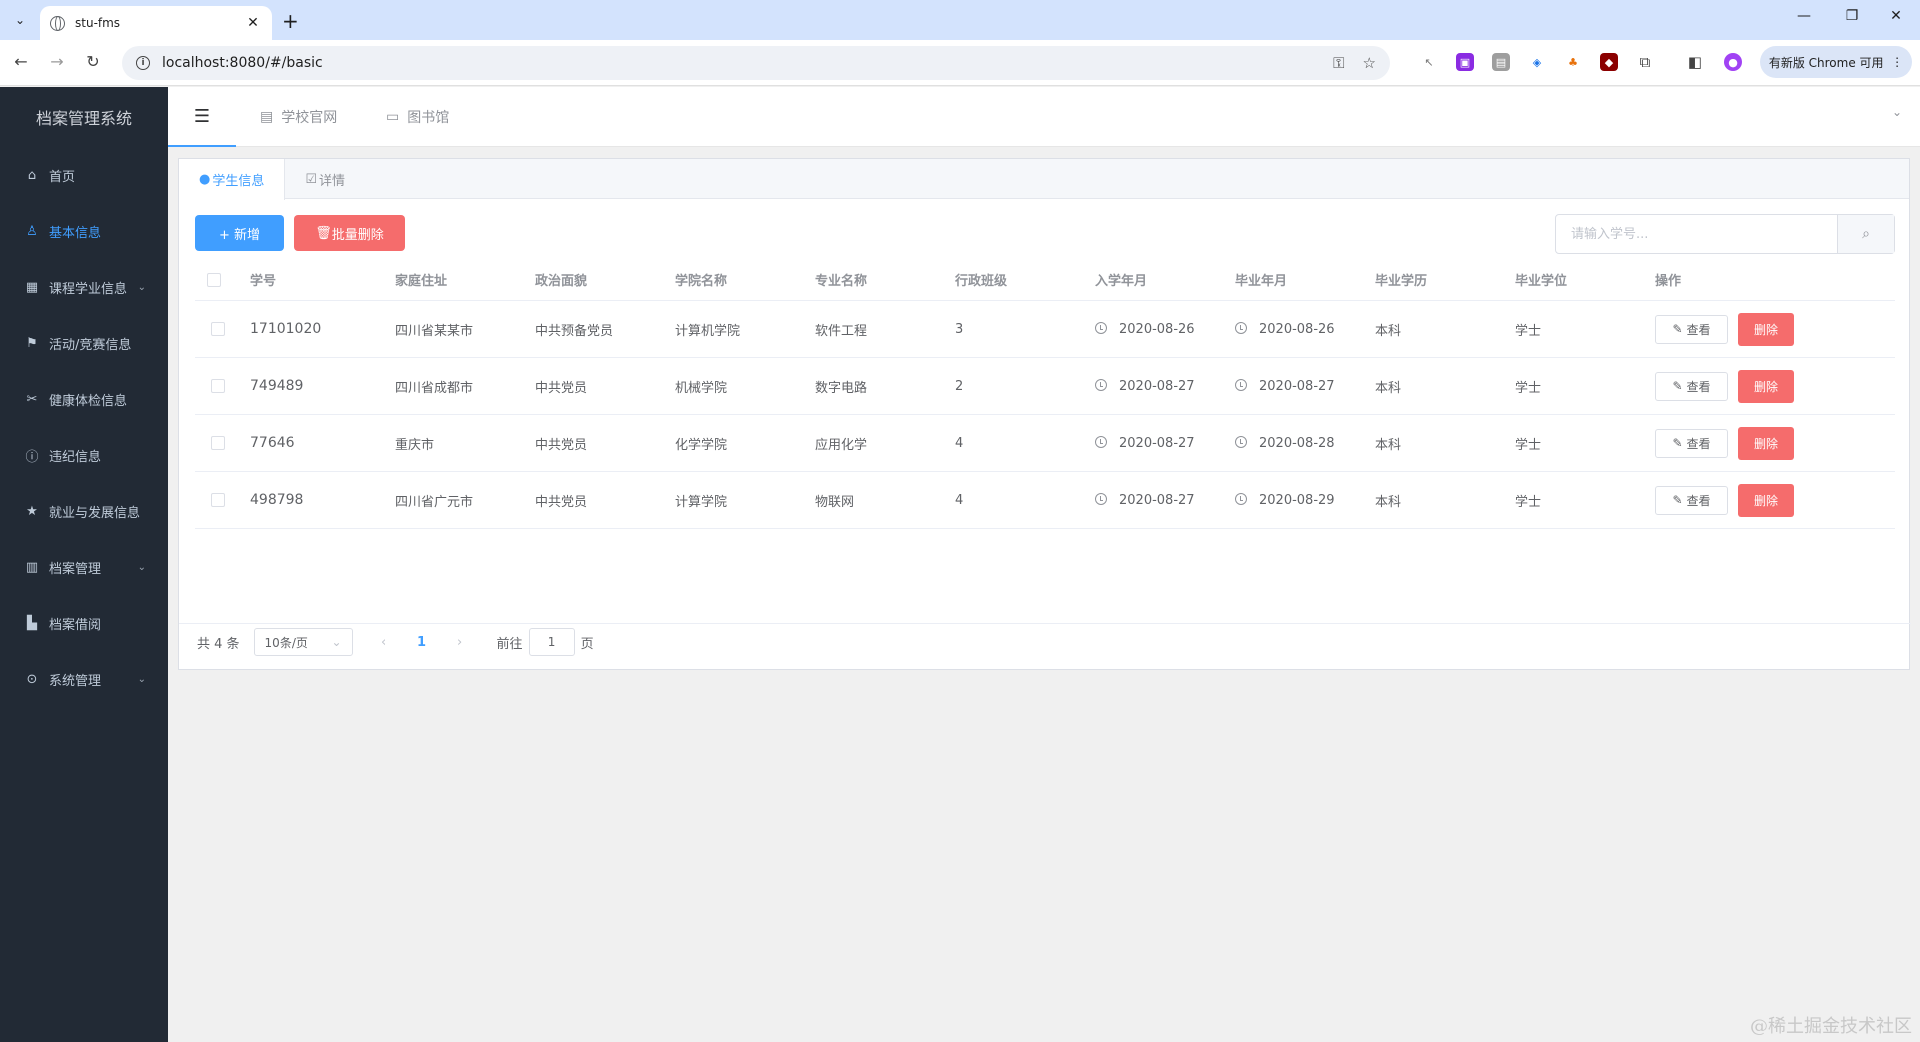 Image resolution: width=1920 pixels, height=1042 pixels. Describe the element at coordinates (460, 642) in the screenshot. I see `next-page-icon: ›` at that location.